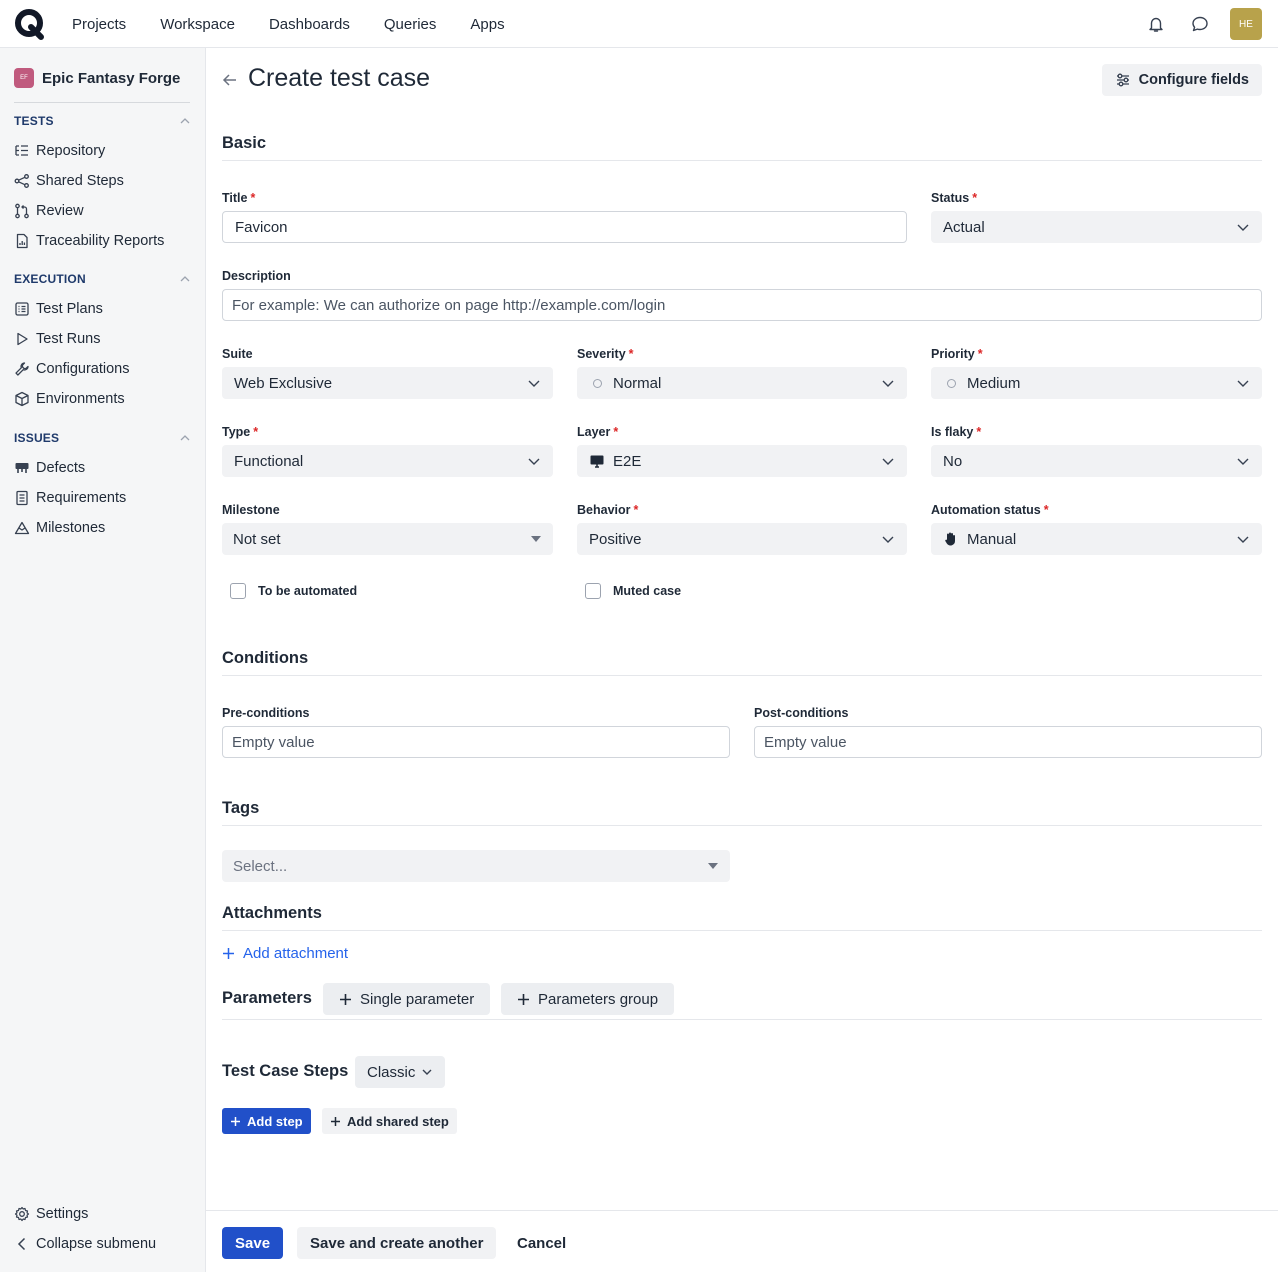 The width and height of the screenshot is (1278, 1272). What do you see at coordinates (607, 510) in the screenshot?
I see `behavior-label: Behavior *` at bounding box center [607, 510].